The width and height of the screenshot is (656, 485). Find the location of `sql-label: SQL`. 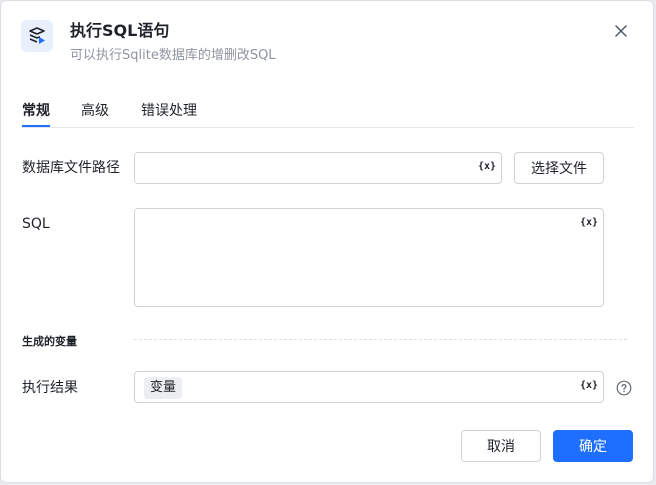

sql-label: SQL is located at coordinates (36, 224).